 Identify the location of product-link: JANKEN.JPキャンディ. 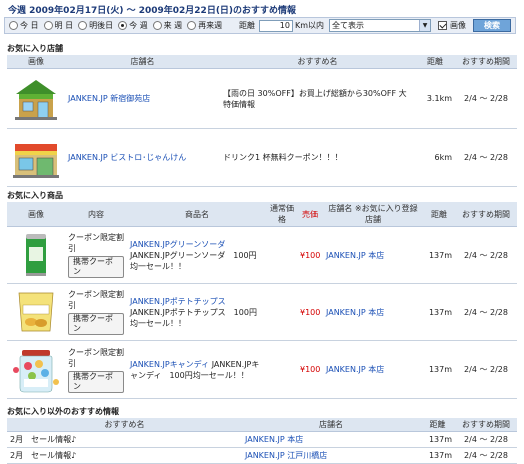
(169, 364).